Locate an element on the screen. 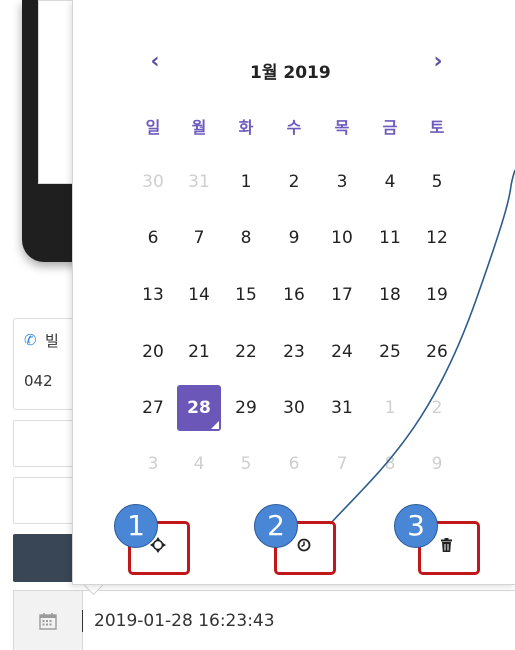 The image size is (515, 650). day-cell: 22 is located at coordinates (246, 352).